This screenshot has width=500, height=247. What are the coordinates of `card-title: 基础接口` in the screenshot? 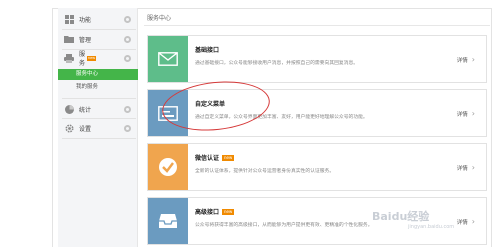 It's located at (207, 50).